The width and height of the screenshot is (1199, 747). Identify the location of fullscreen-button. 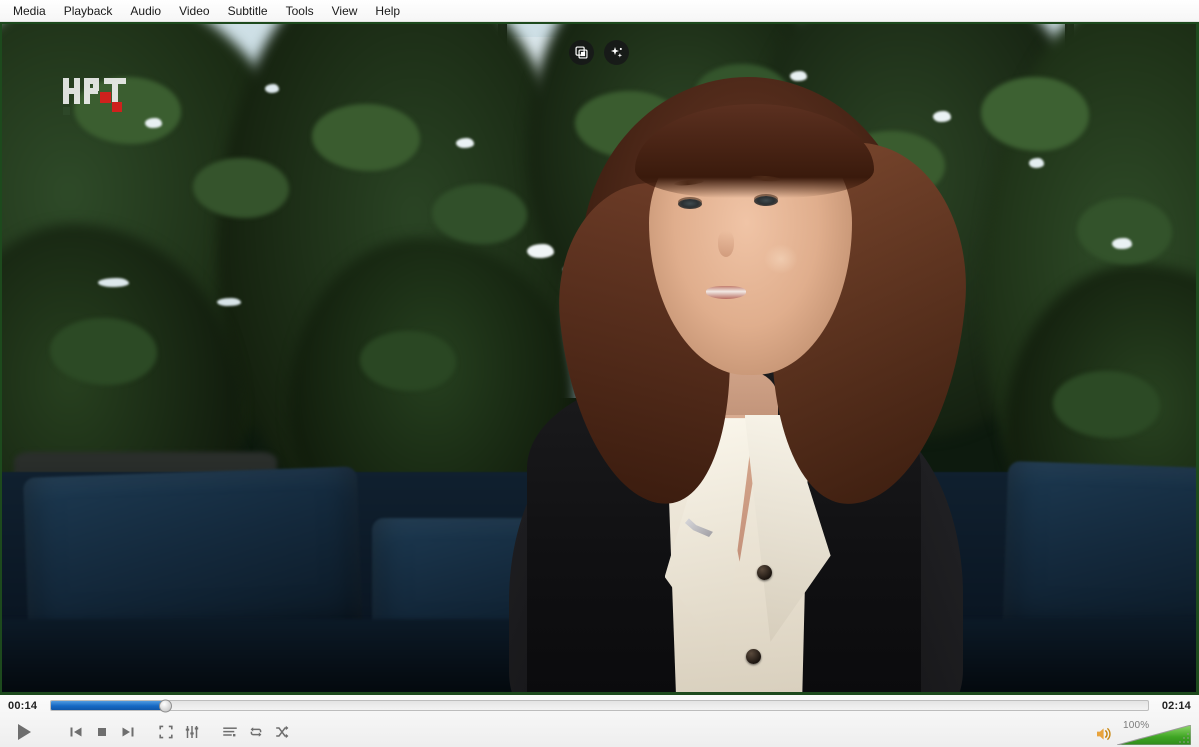
(166, 732).